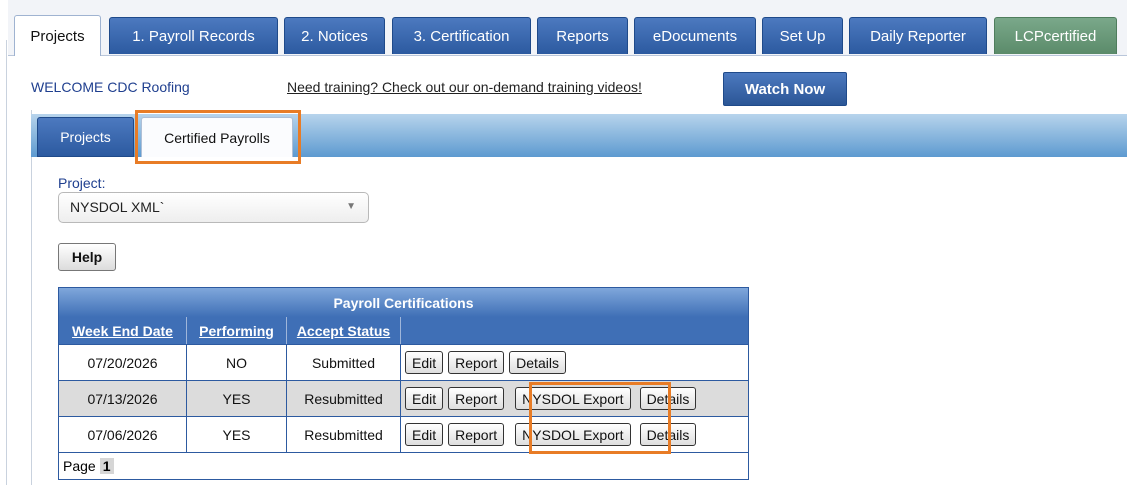 The image size is (1127, 485). I want to click on subtab-projects: Projects, so click(85, 137).